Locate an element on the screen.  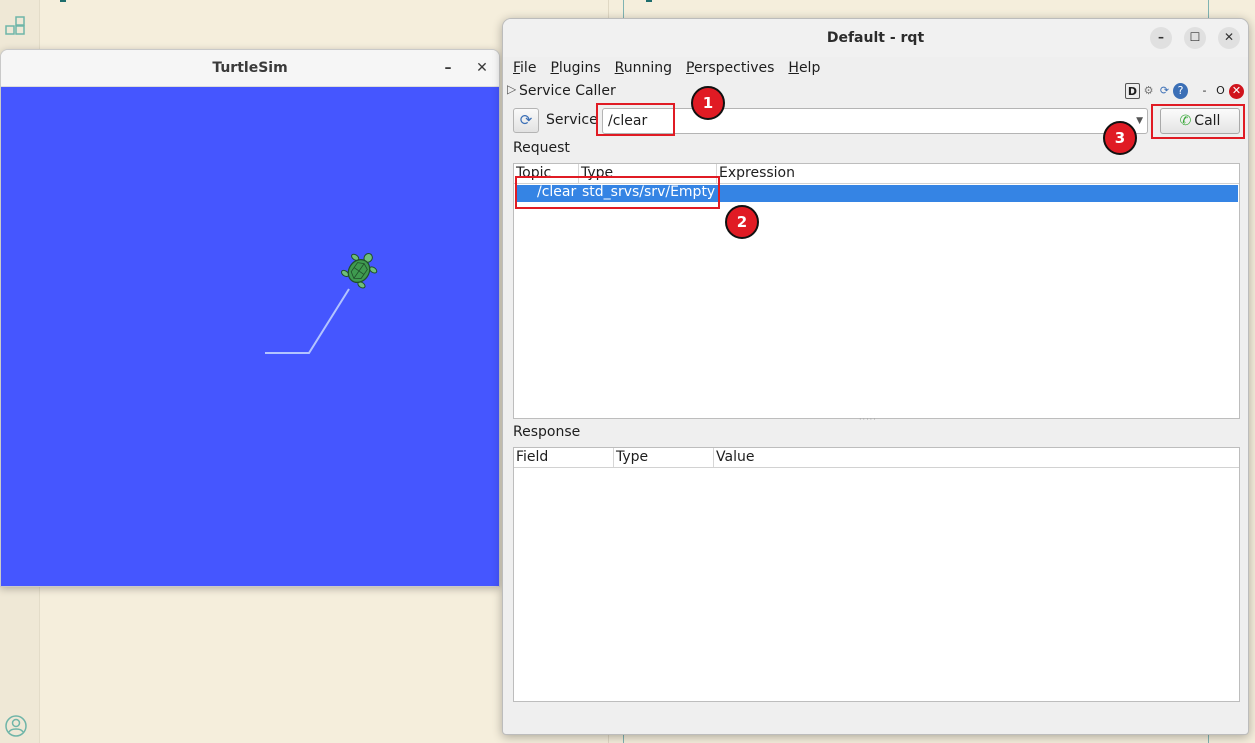
menu-running: Running is located at coordinates (643, 68).